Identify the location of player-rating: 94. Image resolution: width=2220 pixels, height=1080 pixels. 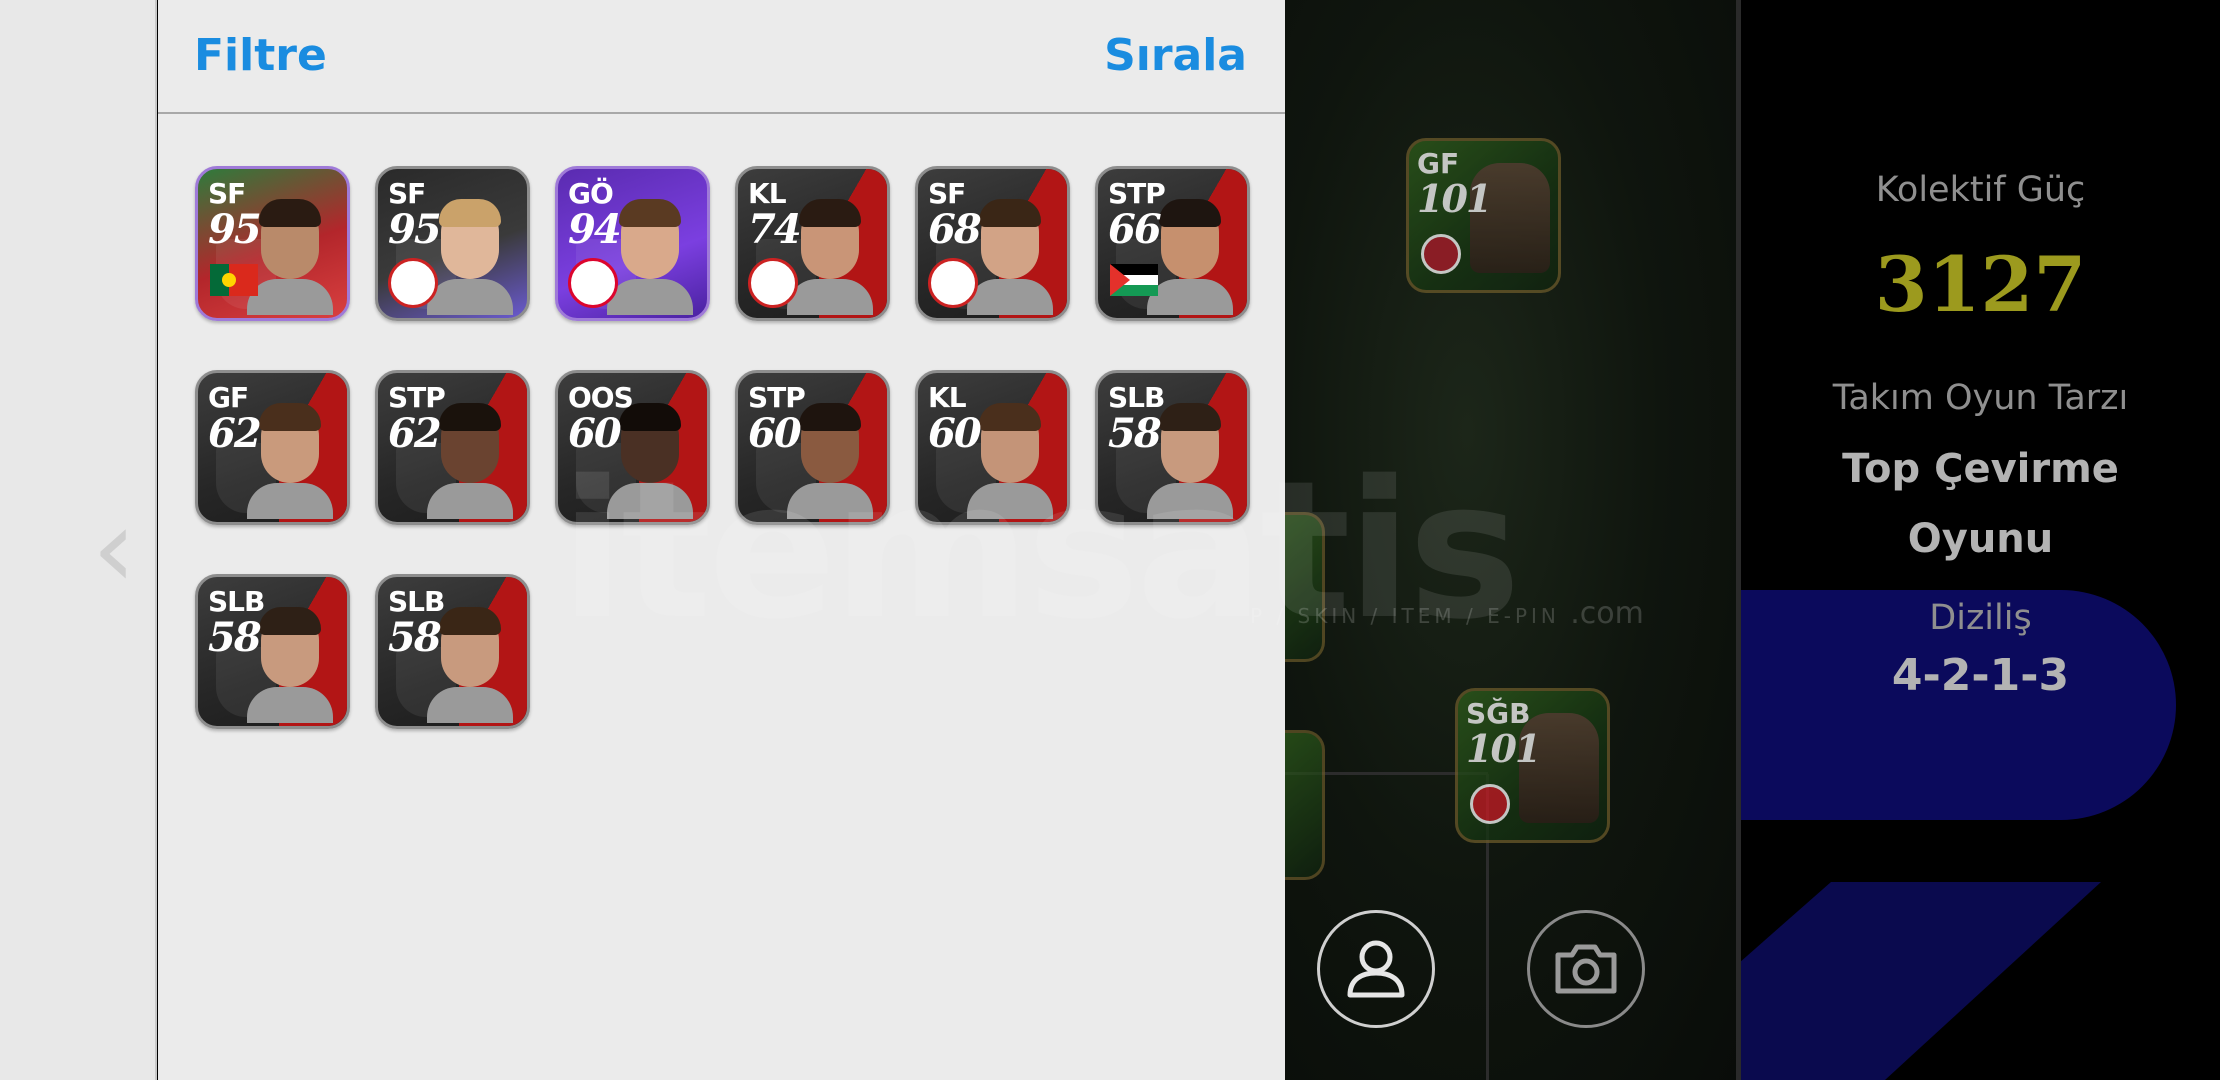
(595, 229).